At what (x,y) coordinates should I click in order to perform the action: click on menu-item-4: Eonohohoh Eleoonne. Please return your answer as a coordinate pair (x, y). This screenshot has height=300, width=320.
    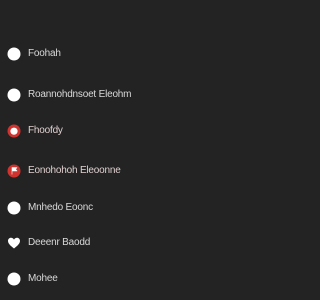
    Looking at the image, I should click on (150, 171).